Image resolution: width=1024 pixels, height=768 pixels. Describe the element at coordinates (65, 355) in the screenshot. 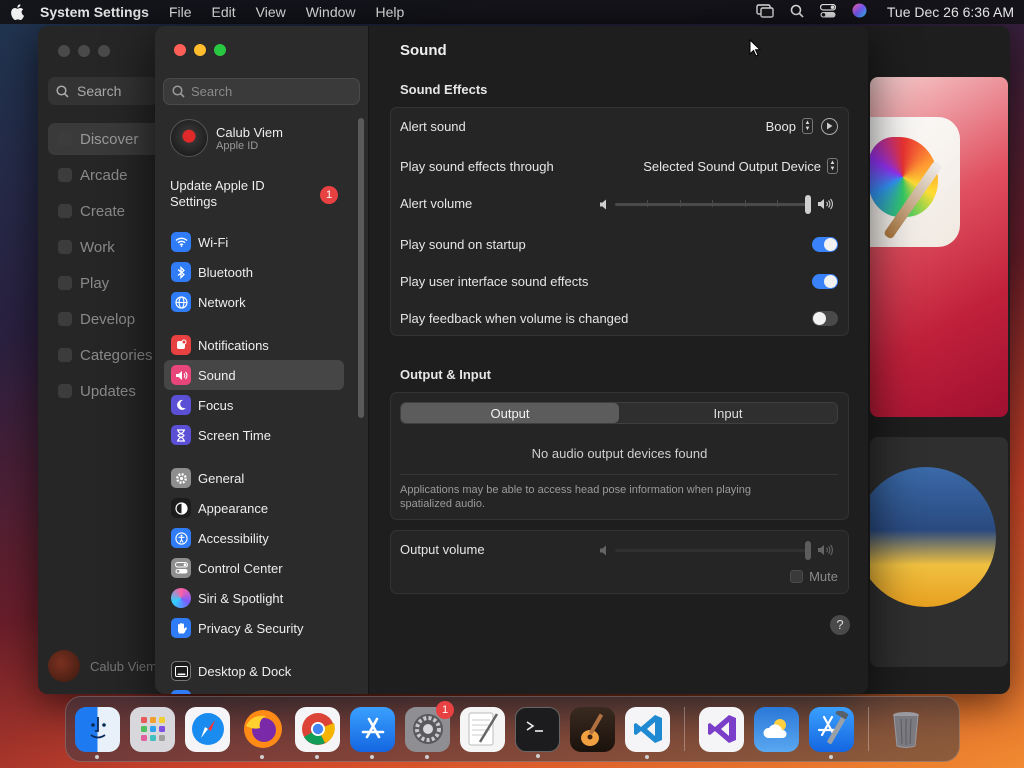

I see `grid-icon` at that location.